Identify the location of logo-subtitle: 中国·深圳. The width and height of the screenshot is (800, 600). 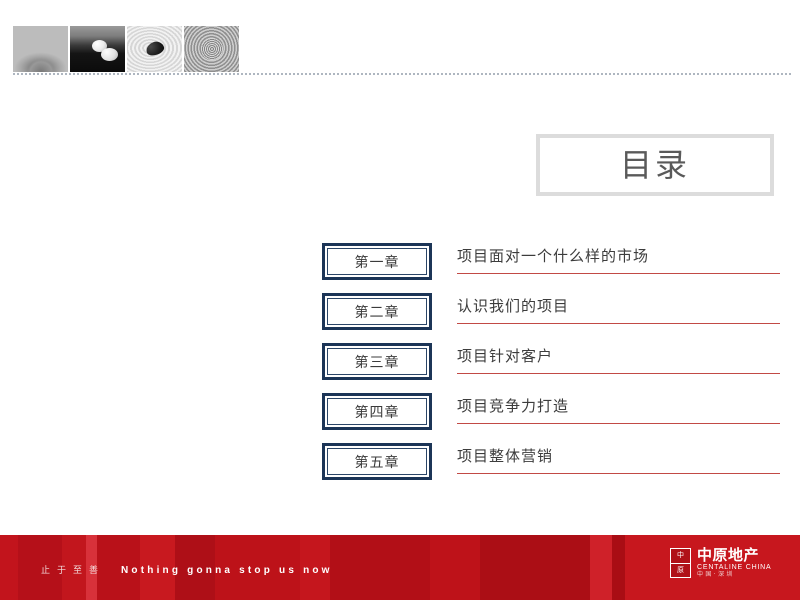
(716, 574).